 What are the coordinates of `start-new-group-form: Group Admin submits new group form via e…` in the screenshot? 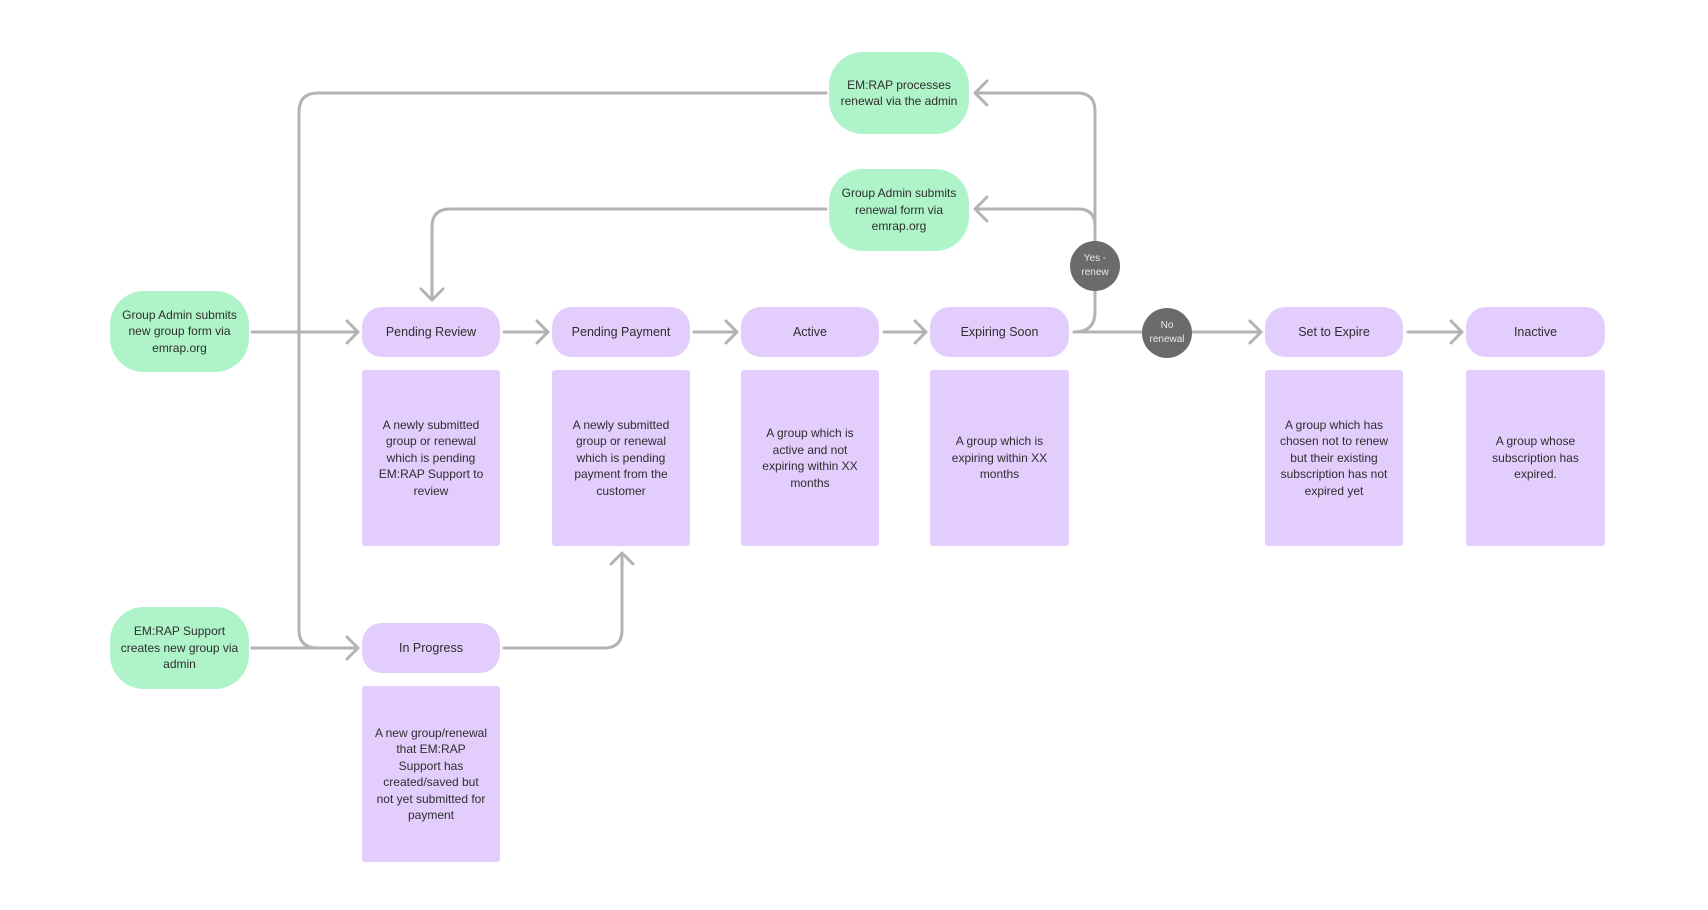 It's located at (179, 331).